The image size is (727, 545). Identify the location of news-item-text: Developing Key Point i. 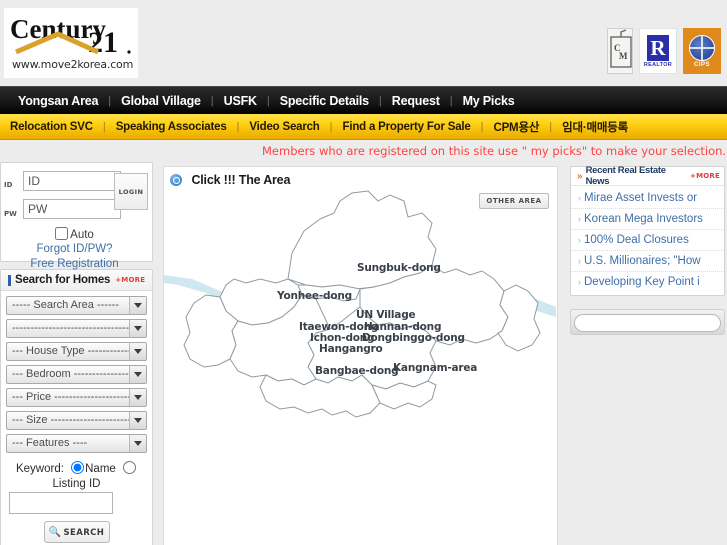
(642, 282).